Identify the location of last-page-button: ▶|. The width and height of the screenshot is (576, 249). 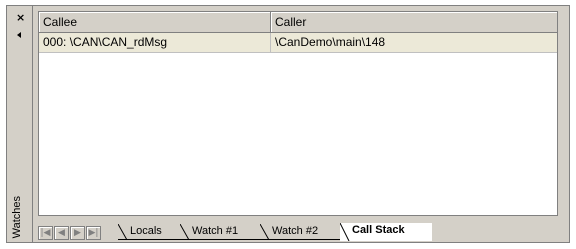
(93, 233).